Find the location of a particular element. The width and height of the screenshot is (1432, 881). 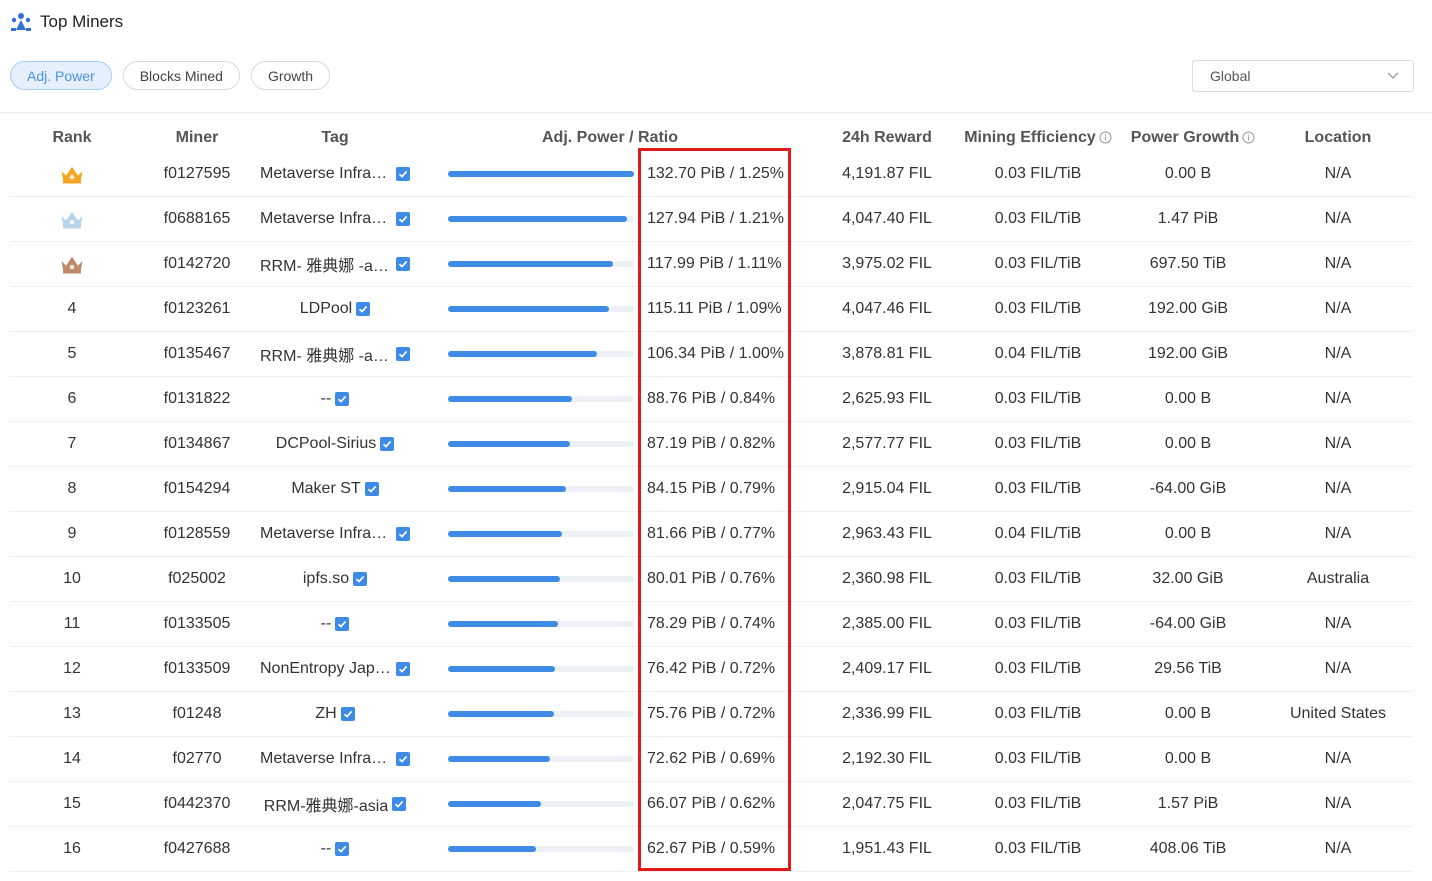

miner-id-link: f0427688 is located at coordinates (197, 849).